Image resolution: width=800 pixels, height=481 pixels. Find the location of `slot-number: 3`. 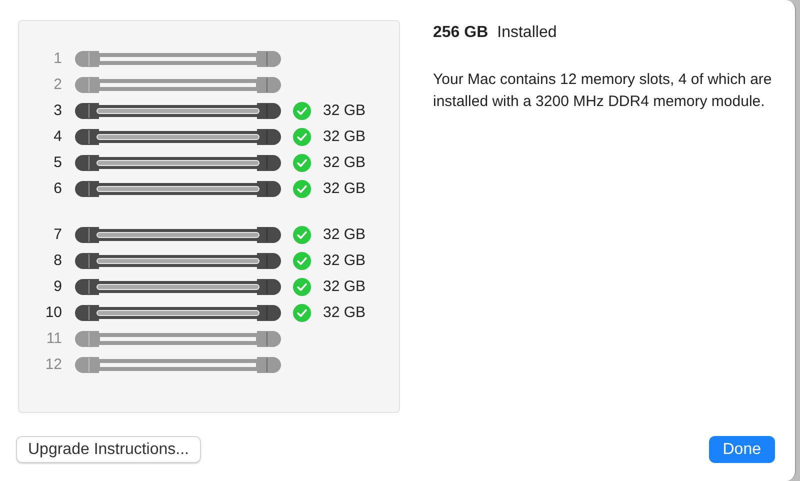

slot-number: 3 is located at coordinates (57, 110).